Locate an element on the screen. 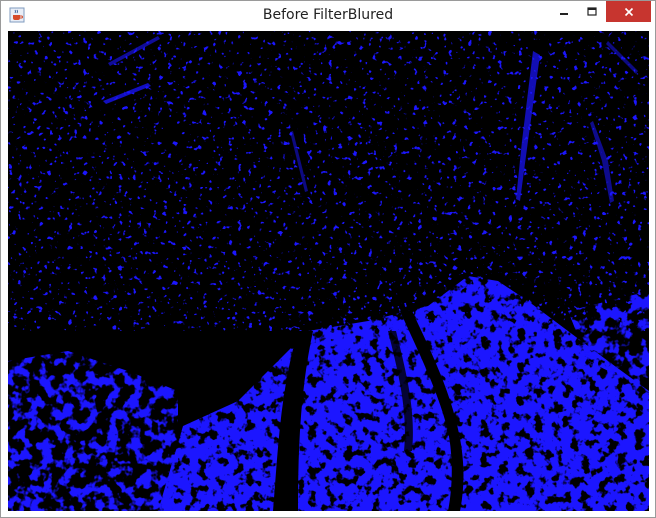 This screenshot has height=518, width=656. maximize-button is located at coordinates (591, 11).